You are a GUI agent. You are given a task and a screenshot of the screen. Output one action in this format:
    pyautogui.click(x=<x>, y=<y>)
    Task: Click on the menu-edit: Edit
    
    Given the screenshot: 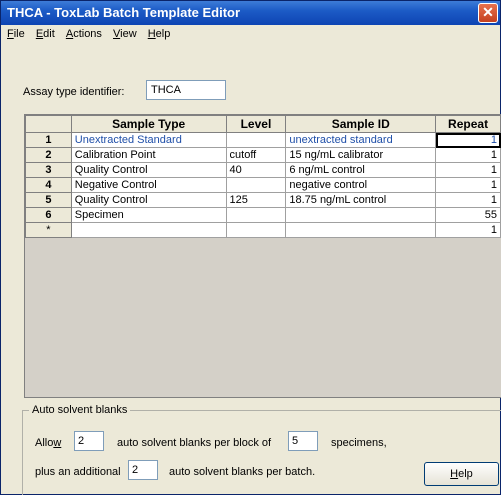 What is the action you would take?
    pyautogui.click(x=45, y=32)
    